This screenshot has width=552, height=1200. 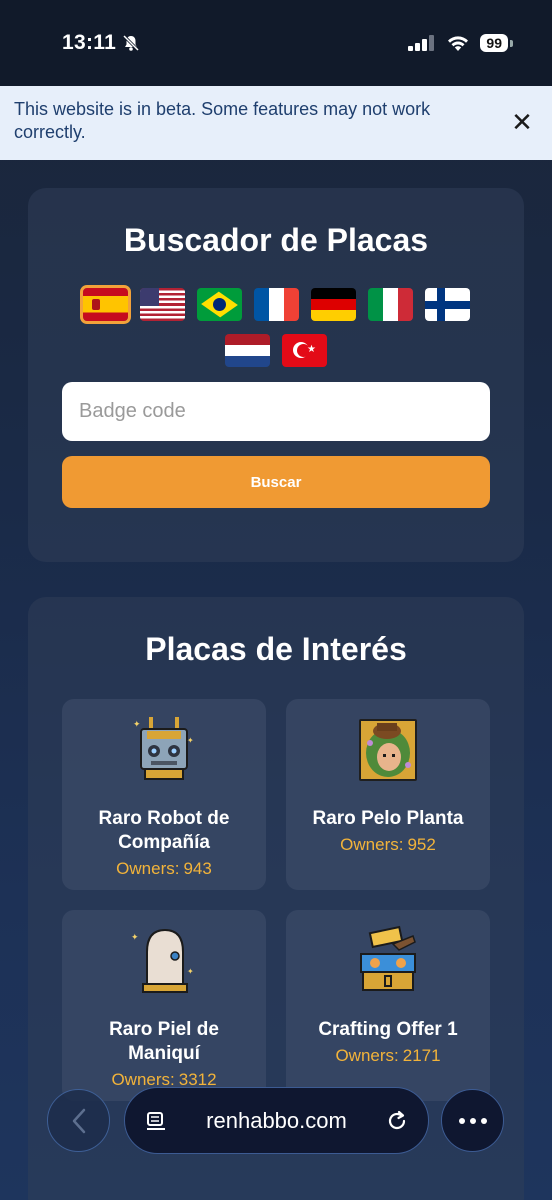 I want to click on chevron-left-icon, so click(x=78, y=1120).